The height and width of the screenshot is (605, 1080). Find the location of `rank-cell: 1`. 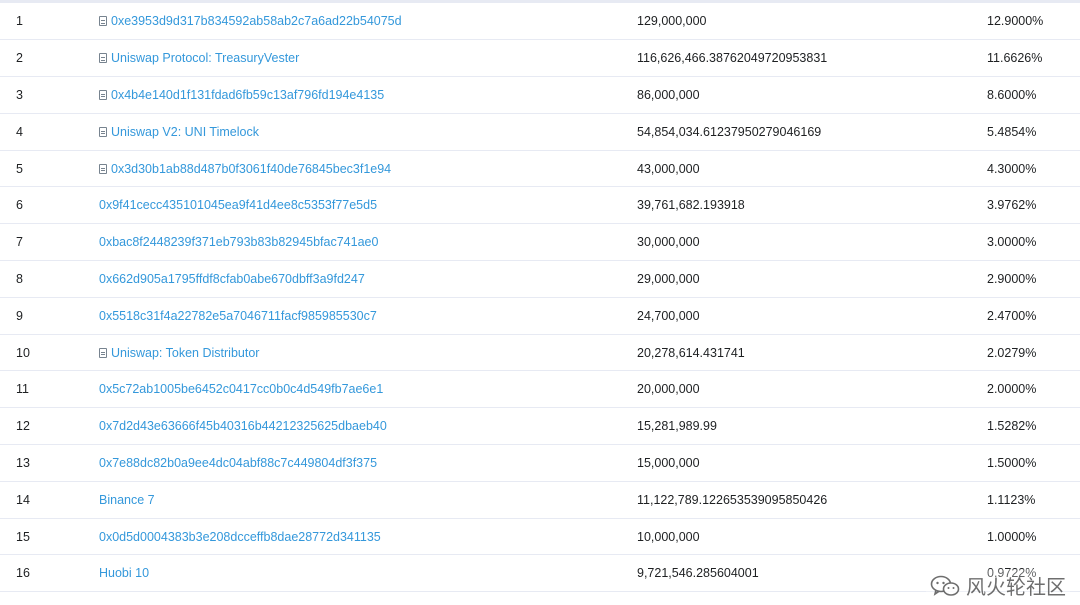

rank-cell: 1 is located at coordinates (49, 22).